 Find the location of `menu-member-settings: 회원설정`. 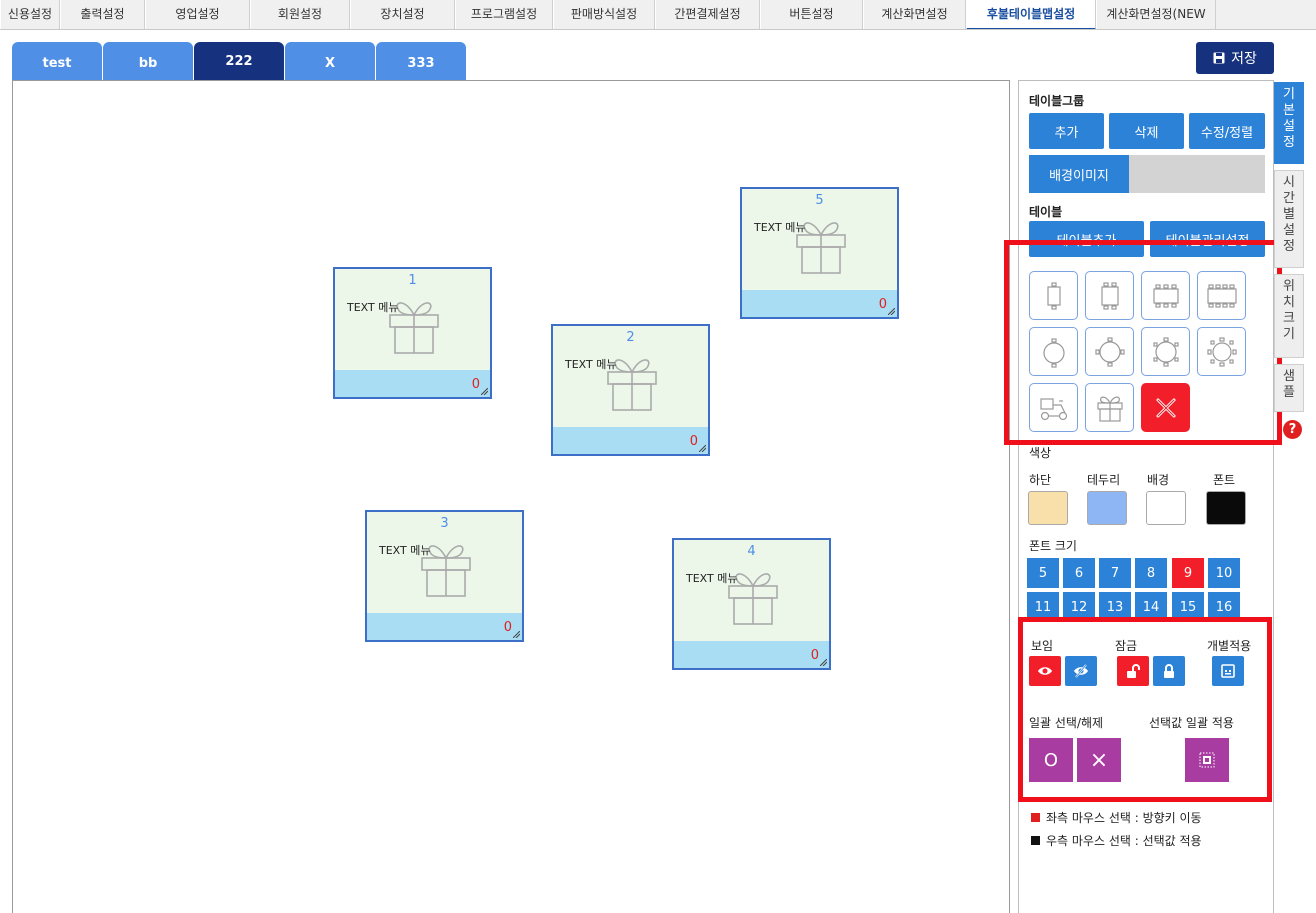

menu-member-settings: 회원설정 is located at coordinates (300, 14).